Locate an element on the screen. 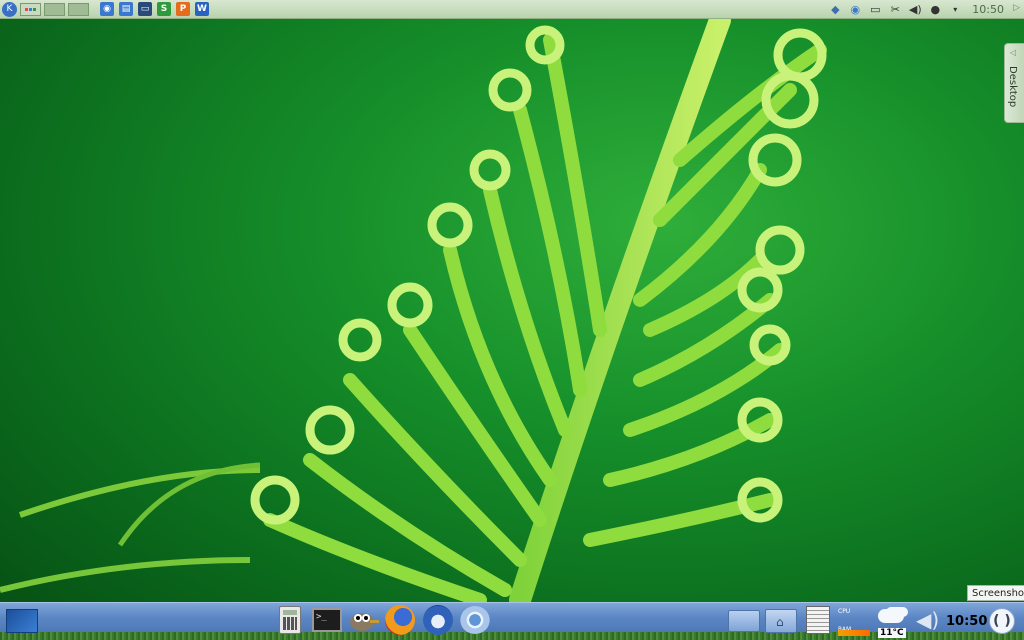 The image size is (1024, 640). folder-icon is located at coordinates (744, 621).